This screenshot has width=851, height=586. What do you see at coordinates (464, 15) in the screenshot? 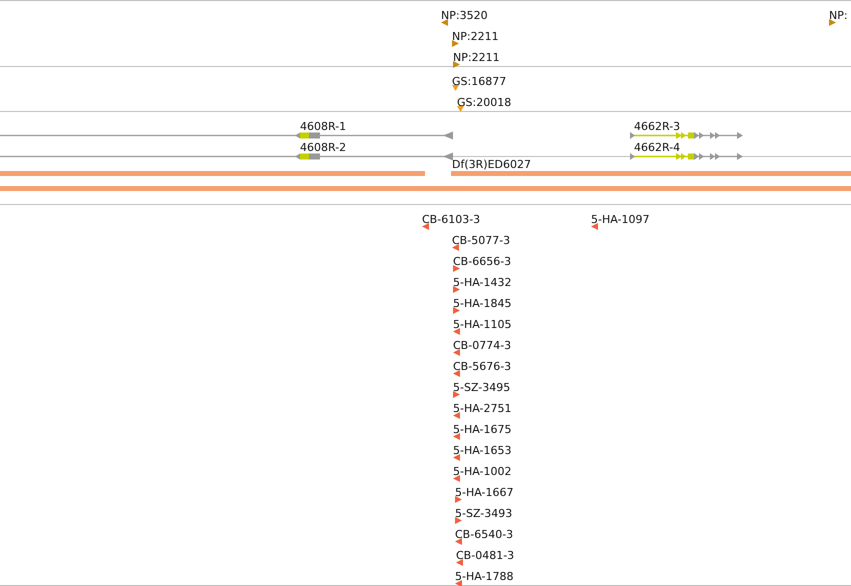
I see `feature-label: NP:3520` at bounding box center [464, 15].